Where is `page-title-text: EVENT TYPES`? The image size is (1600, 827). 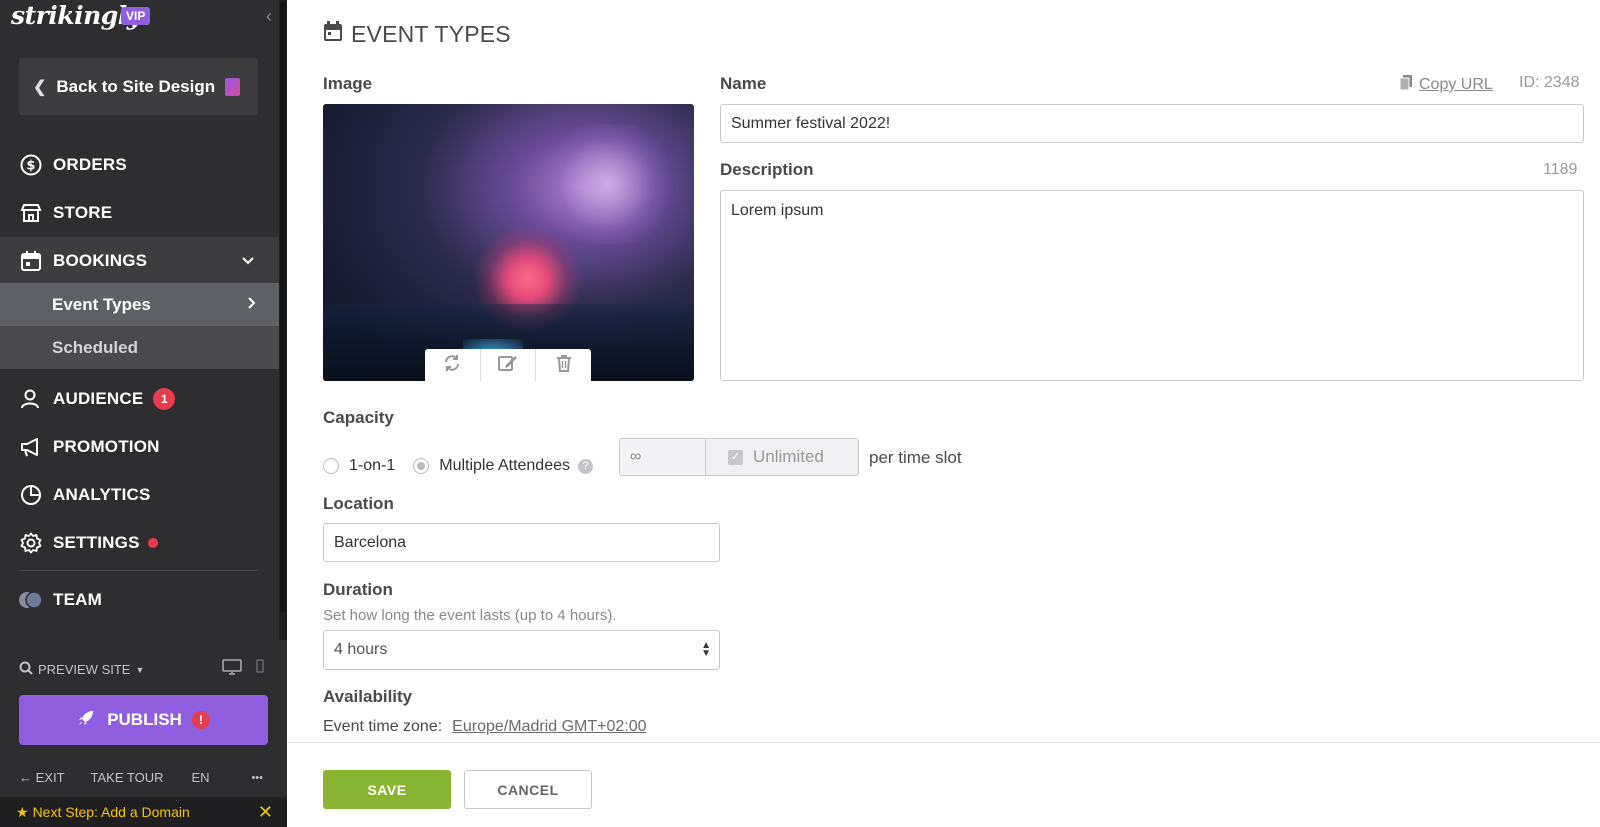
page-title-text: EVENT TYPES is located at coordinates (431, 33).